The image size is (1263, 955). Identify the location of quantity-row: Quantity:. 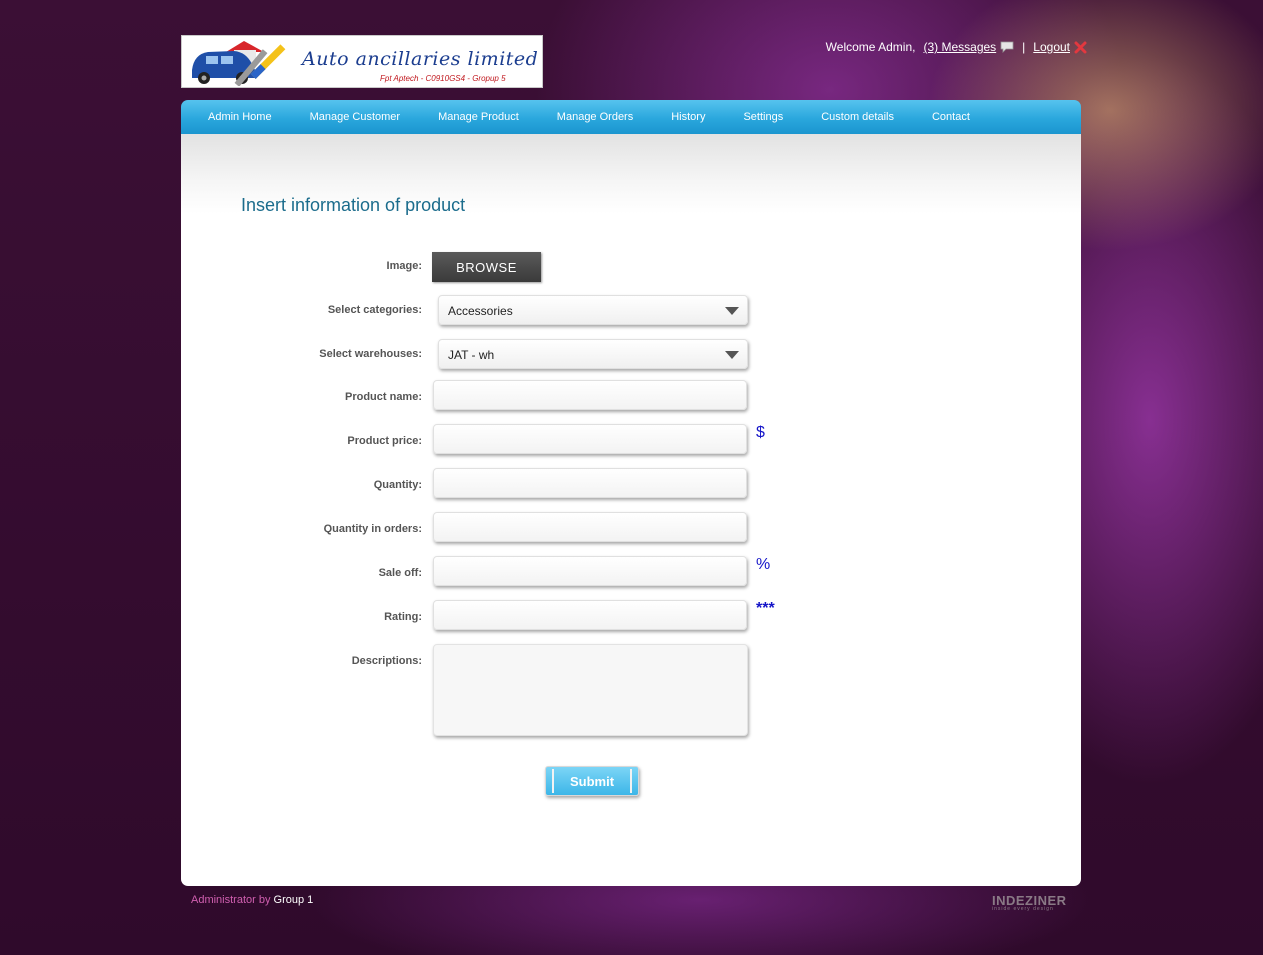
(631, 484).